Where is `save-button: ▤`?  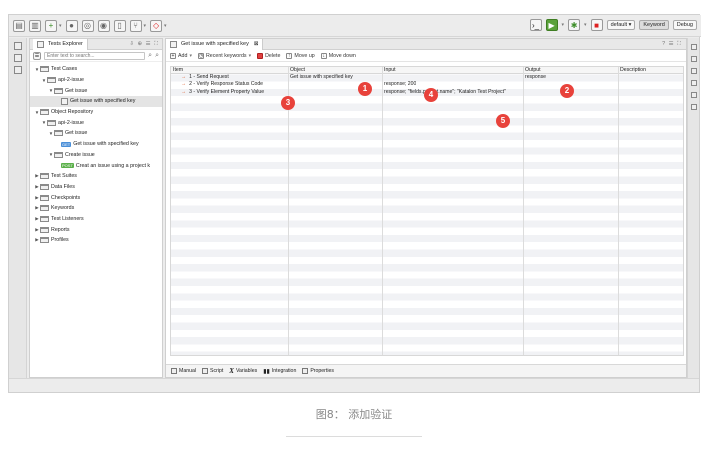 save-button: ▤ is located at coordinates (19, 26).